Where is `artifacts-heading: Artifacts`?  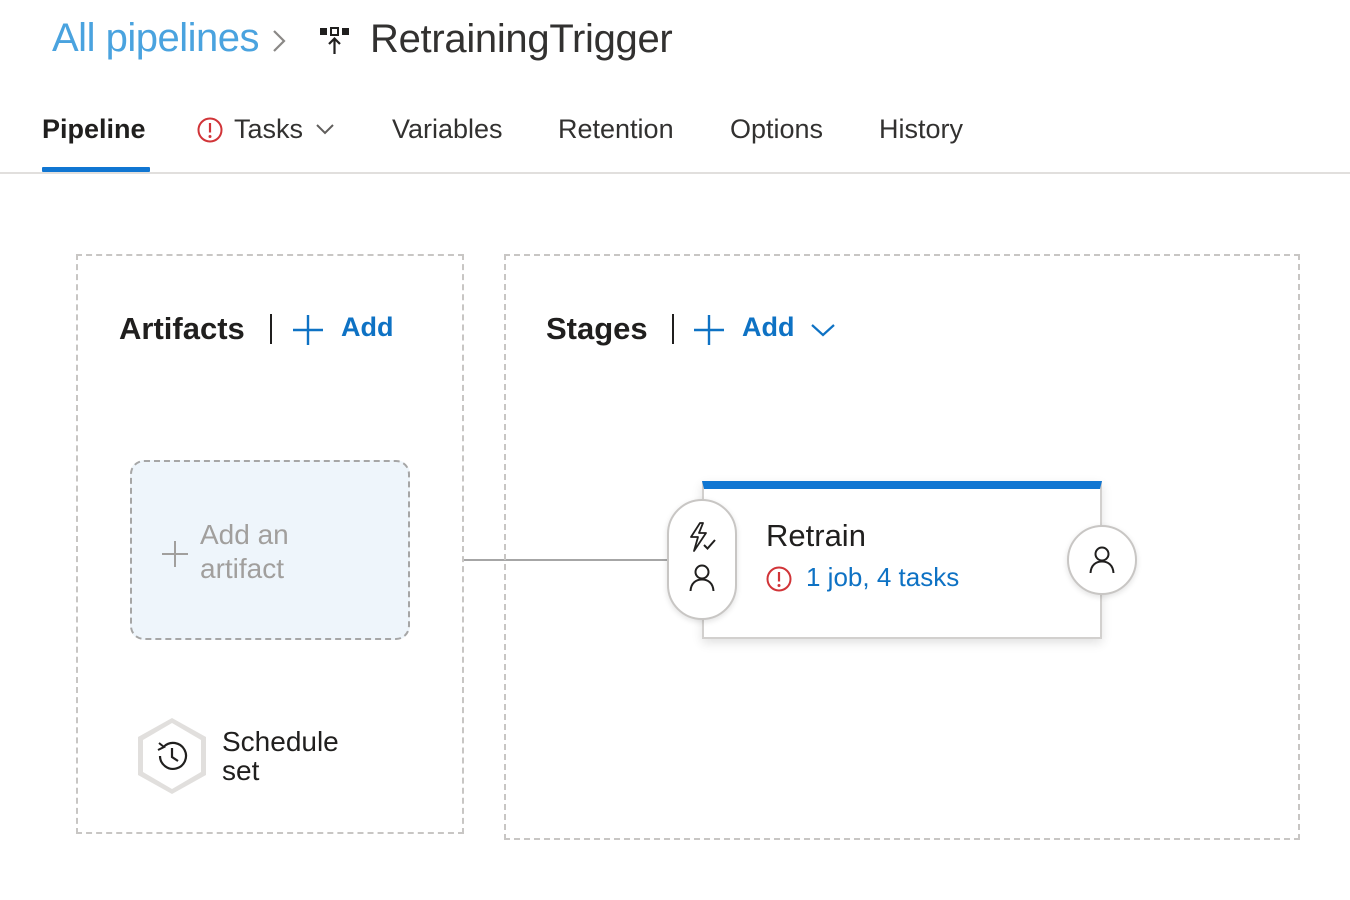 artifacts-heading: Artifacts is located at coordinates (182, 328).